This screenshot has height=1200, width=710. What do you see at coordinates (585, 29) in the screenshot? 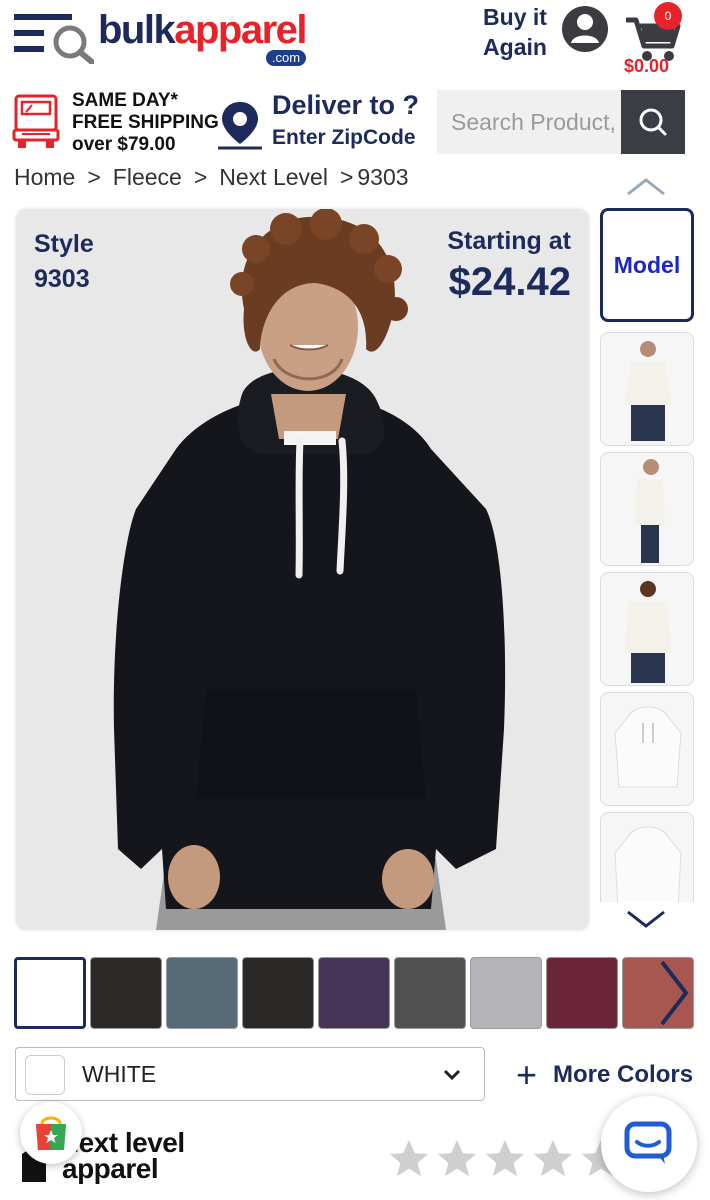
I see `account-icon` at bounding box center [585, 29].